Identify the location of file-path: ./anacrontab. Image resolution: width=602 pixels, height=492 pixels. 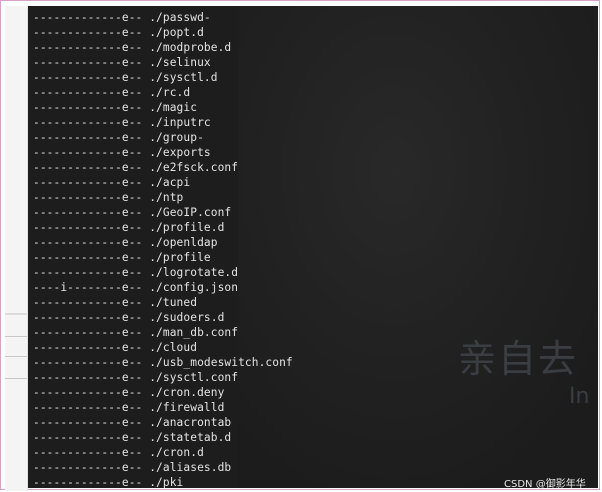
(190, 422).